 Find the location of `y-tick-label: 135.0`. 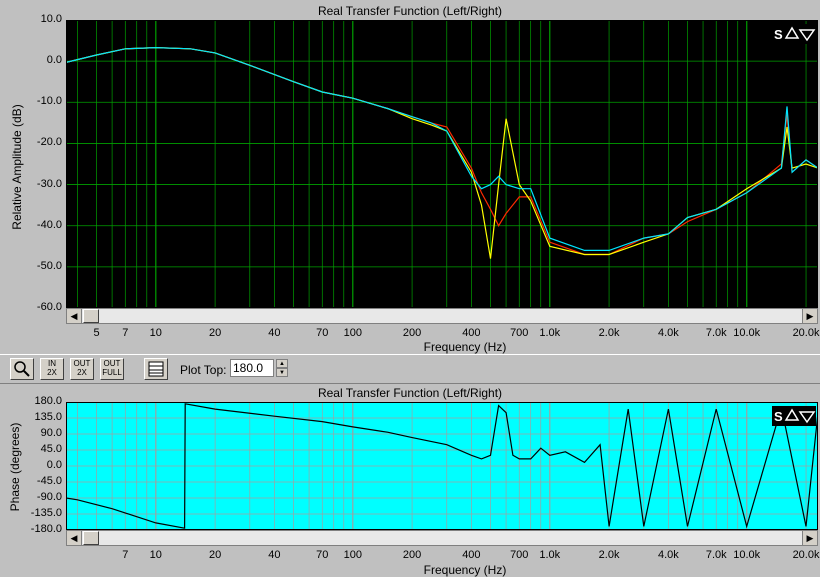

y-tick-label: 135.0 is located at coordinates (48, 417).